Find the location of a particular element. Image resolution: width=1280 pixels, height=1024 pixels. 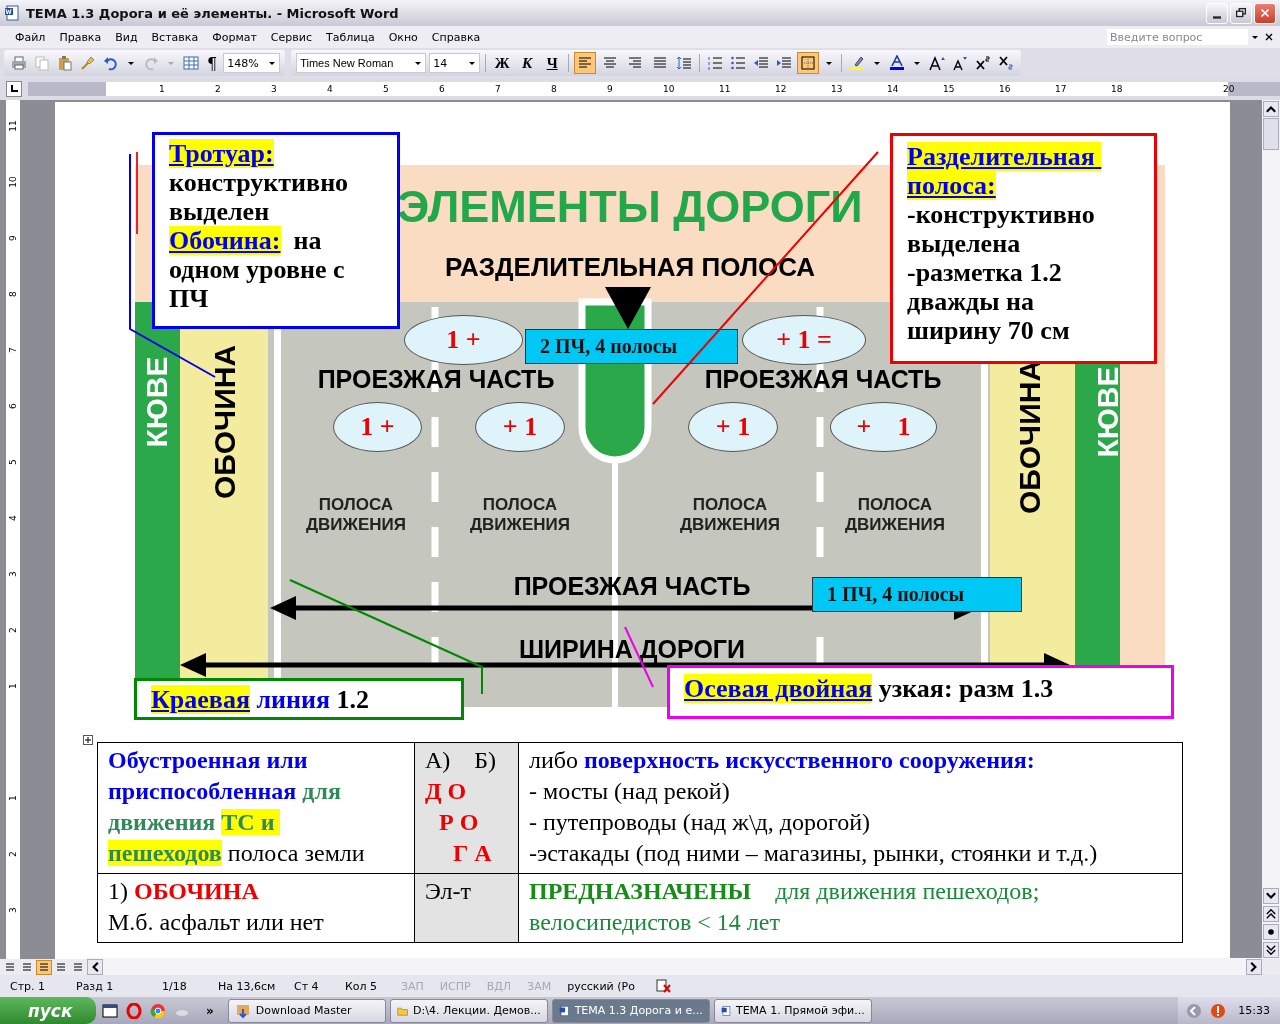

info-tag: 2 ПЧ, 4 полосы is located at coordinates (631, 346).